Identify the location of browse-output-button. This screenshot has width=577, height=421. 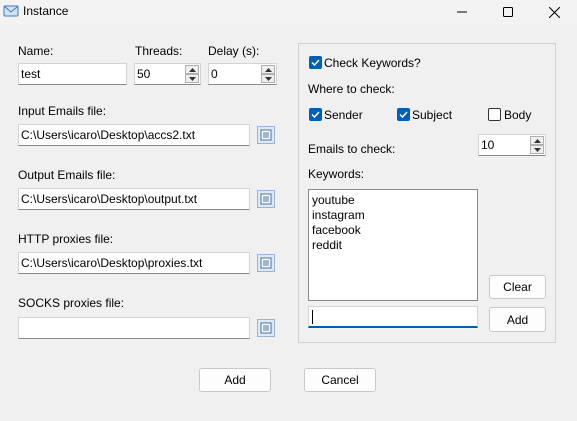
(266, 199).